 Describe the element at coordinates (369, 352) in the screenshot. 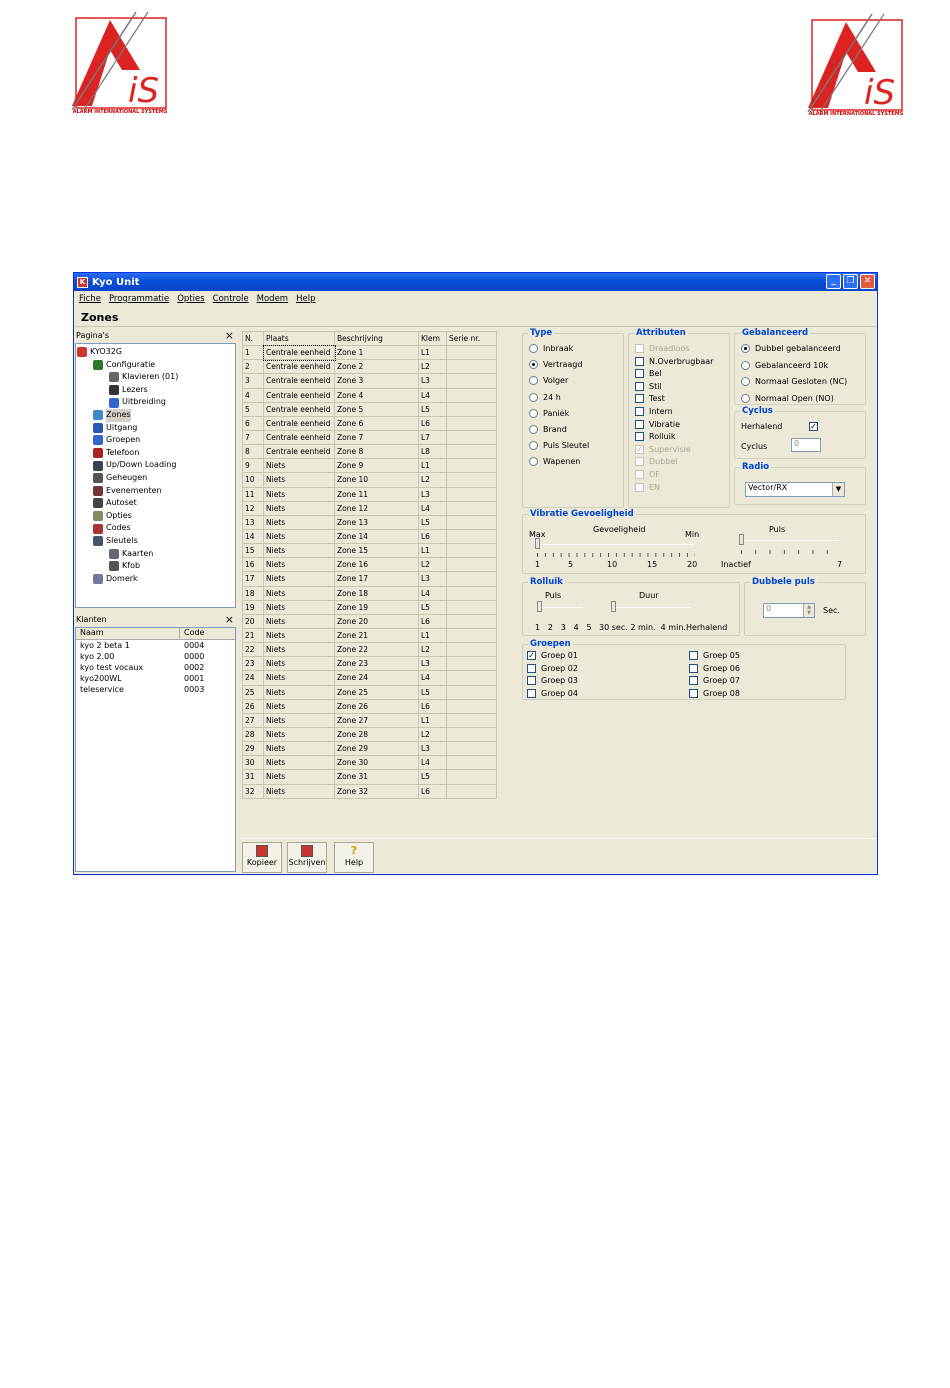

I see `table-row: 1 Centrale eenheid Zone 1 L1` at that location.